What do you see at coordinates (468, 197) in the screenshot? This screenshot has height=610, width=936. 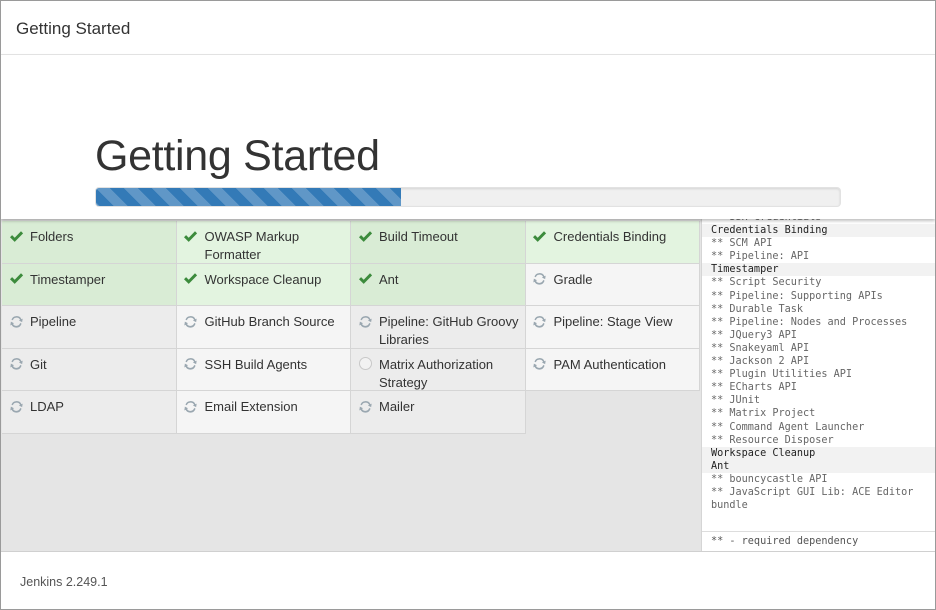 I see `install-progress-bar` at bounding box center [468, 197].